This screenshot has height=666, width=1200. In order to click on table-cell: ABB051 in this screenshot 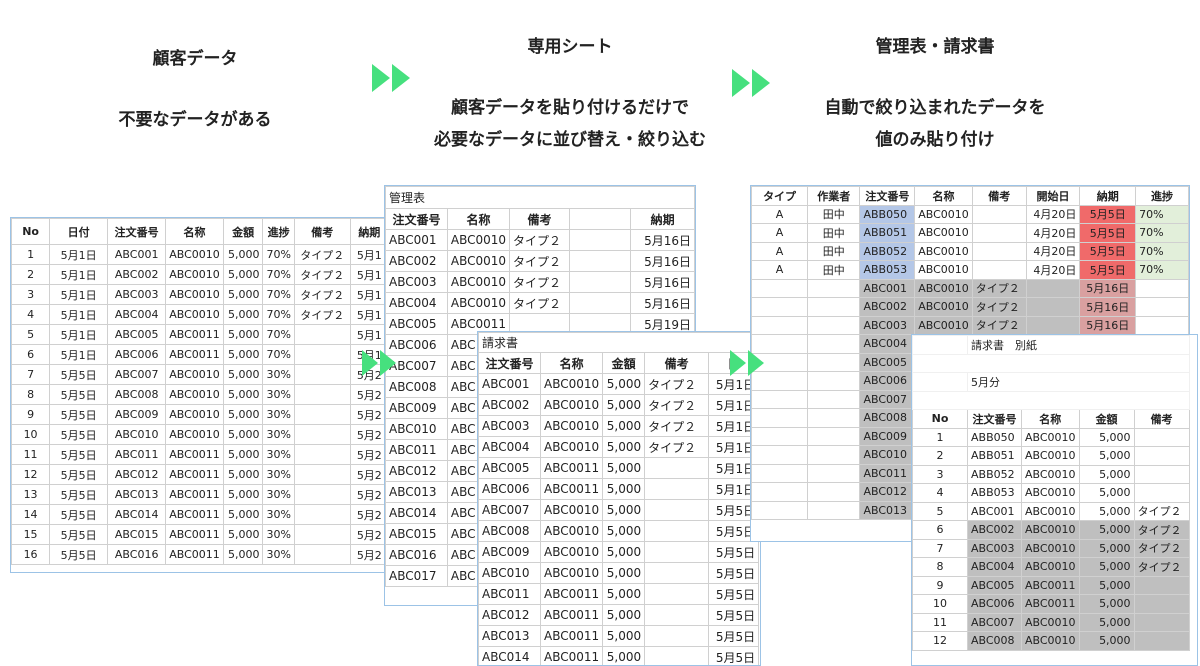, I will do `click(887, 233)`.